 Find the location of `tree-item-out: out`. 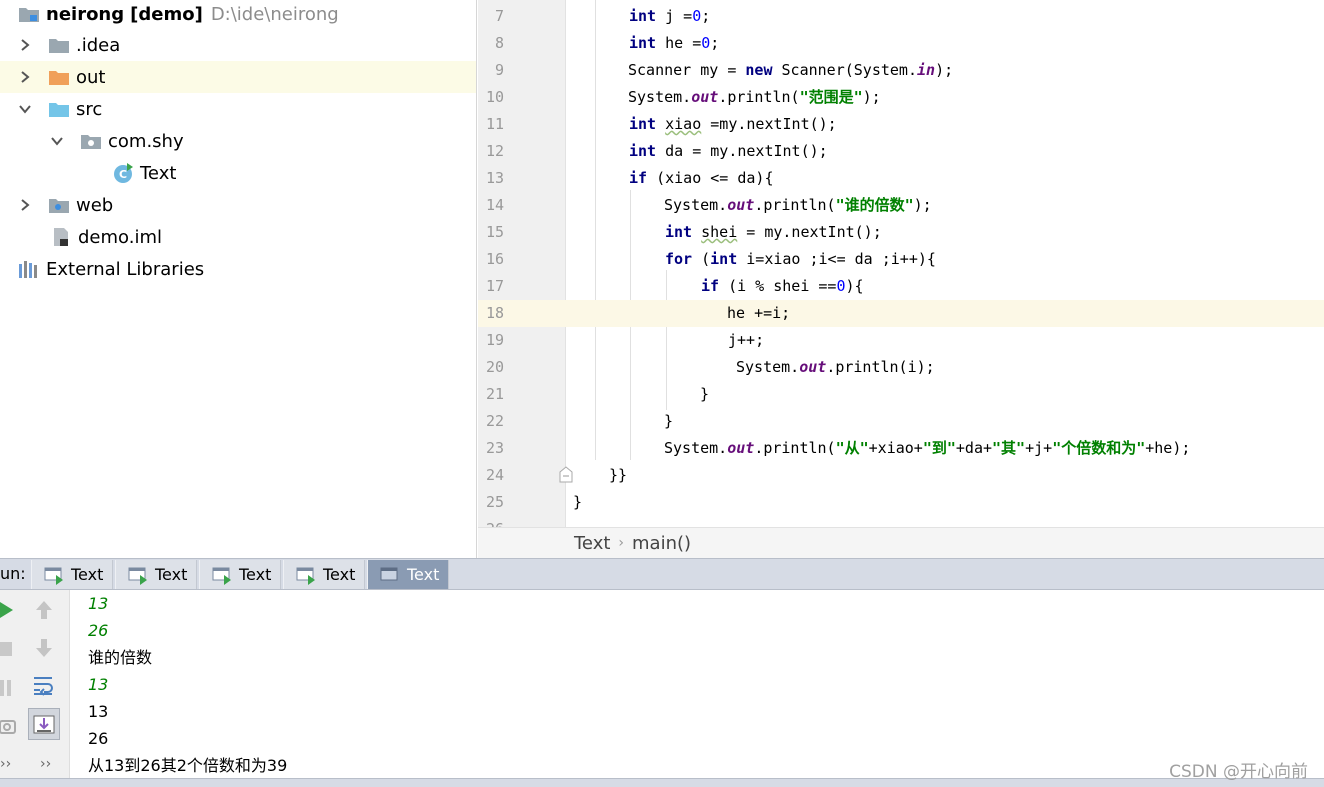

tree-item-out: out is located at coordinates (238, 77).